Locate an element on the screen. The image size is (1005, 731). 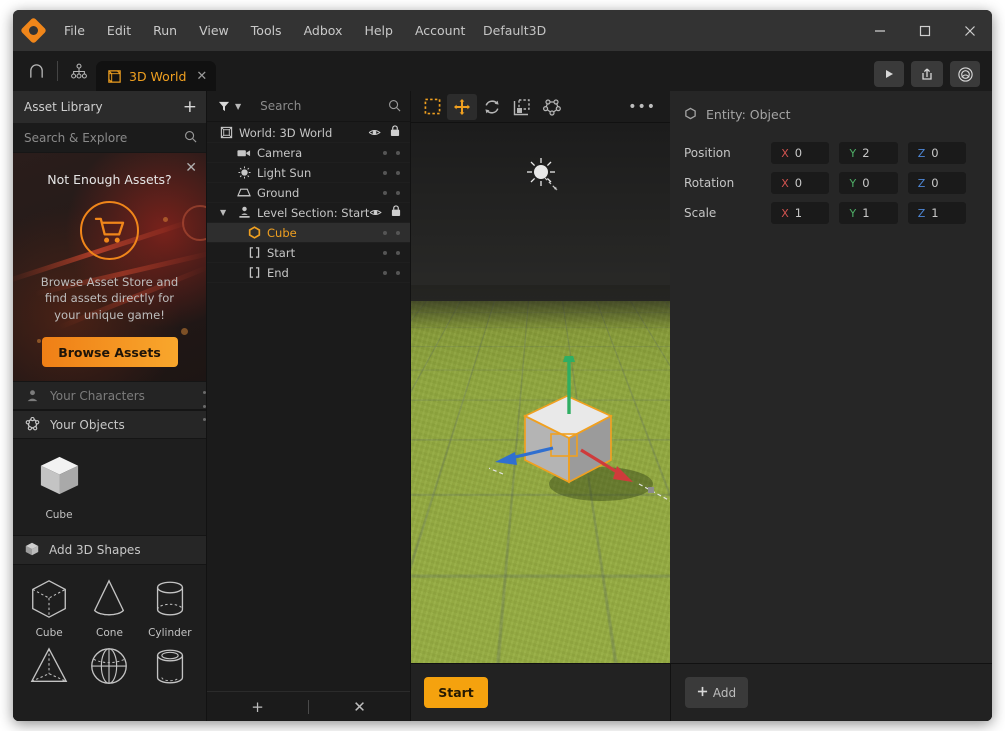
axis-label: X is located at coordinates (785, 213).